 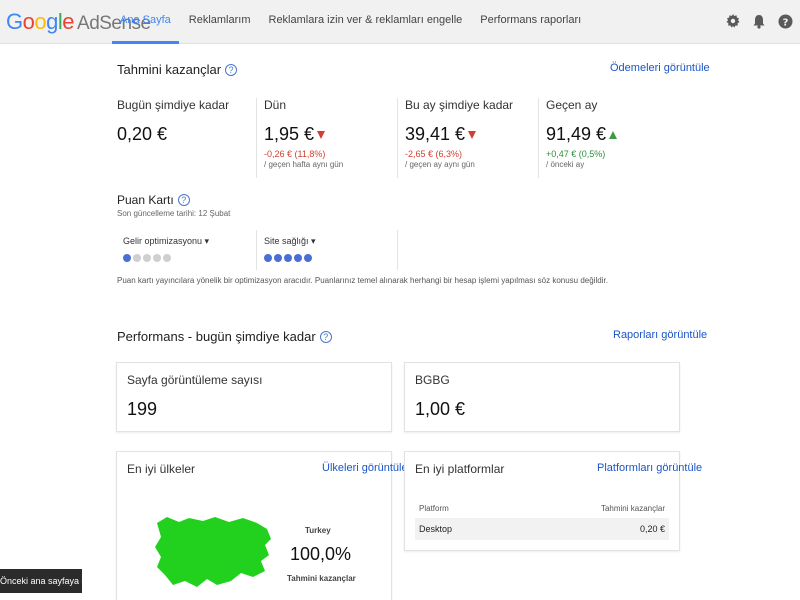 I want to click on scorecard-title: Puan Kartı?, so click(x=153, y=200).